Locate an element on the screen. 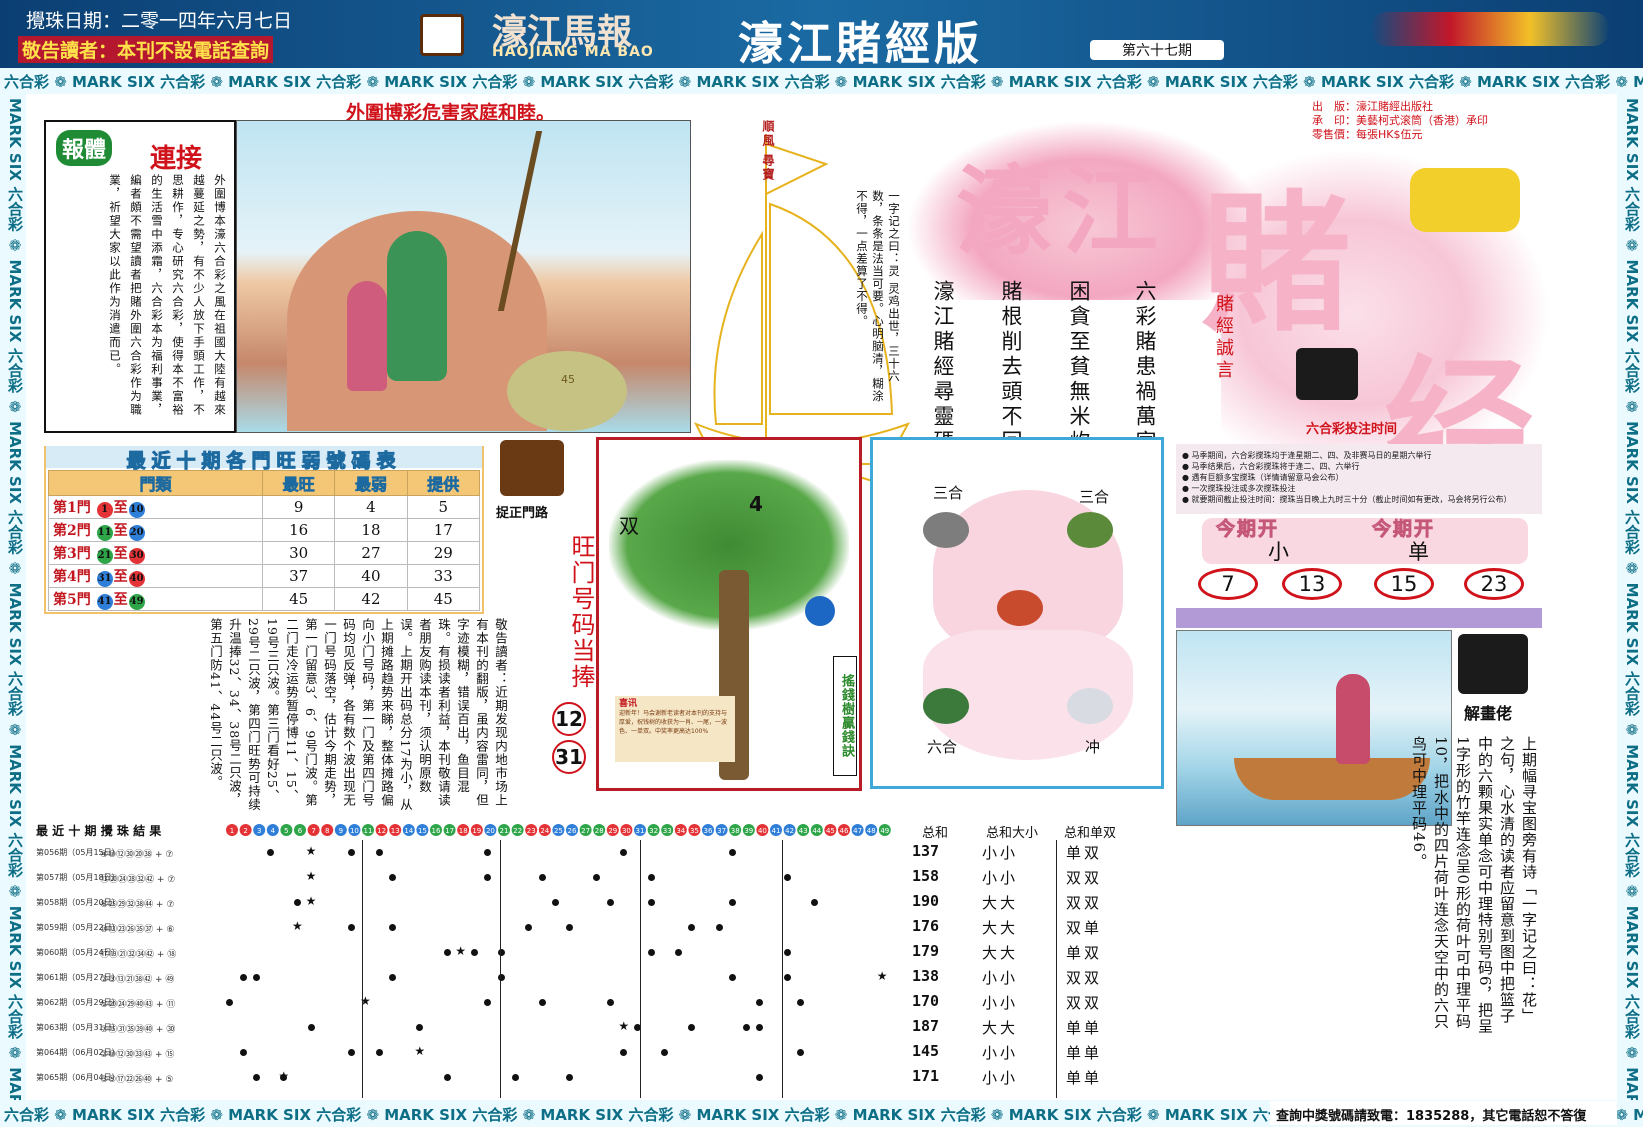  table-row: 第1門 1 至 10 9 4 5 is located at coordinates (264, 507).